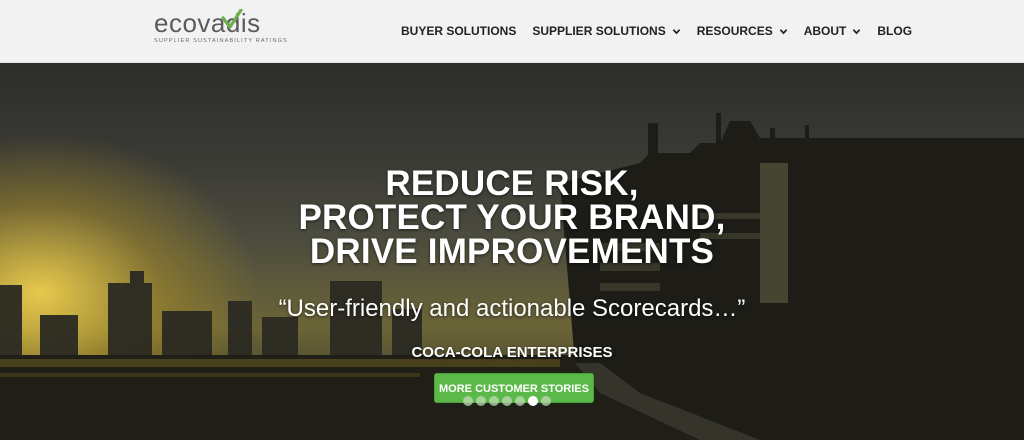  Describe the element at coordinates (512, 352) in the screenshot. I see `testimonial-company: COCA-COLA ENTERPRISES` at that location.